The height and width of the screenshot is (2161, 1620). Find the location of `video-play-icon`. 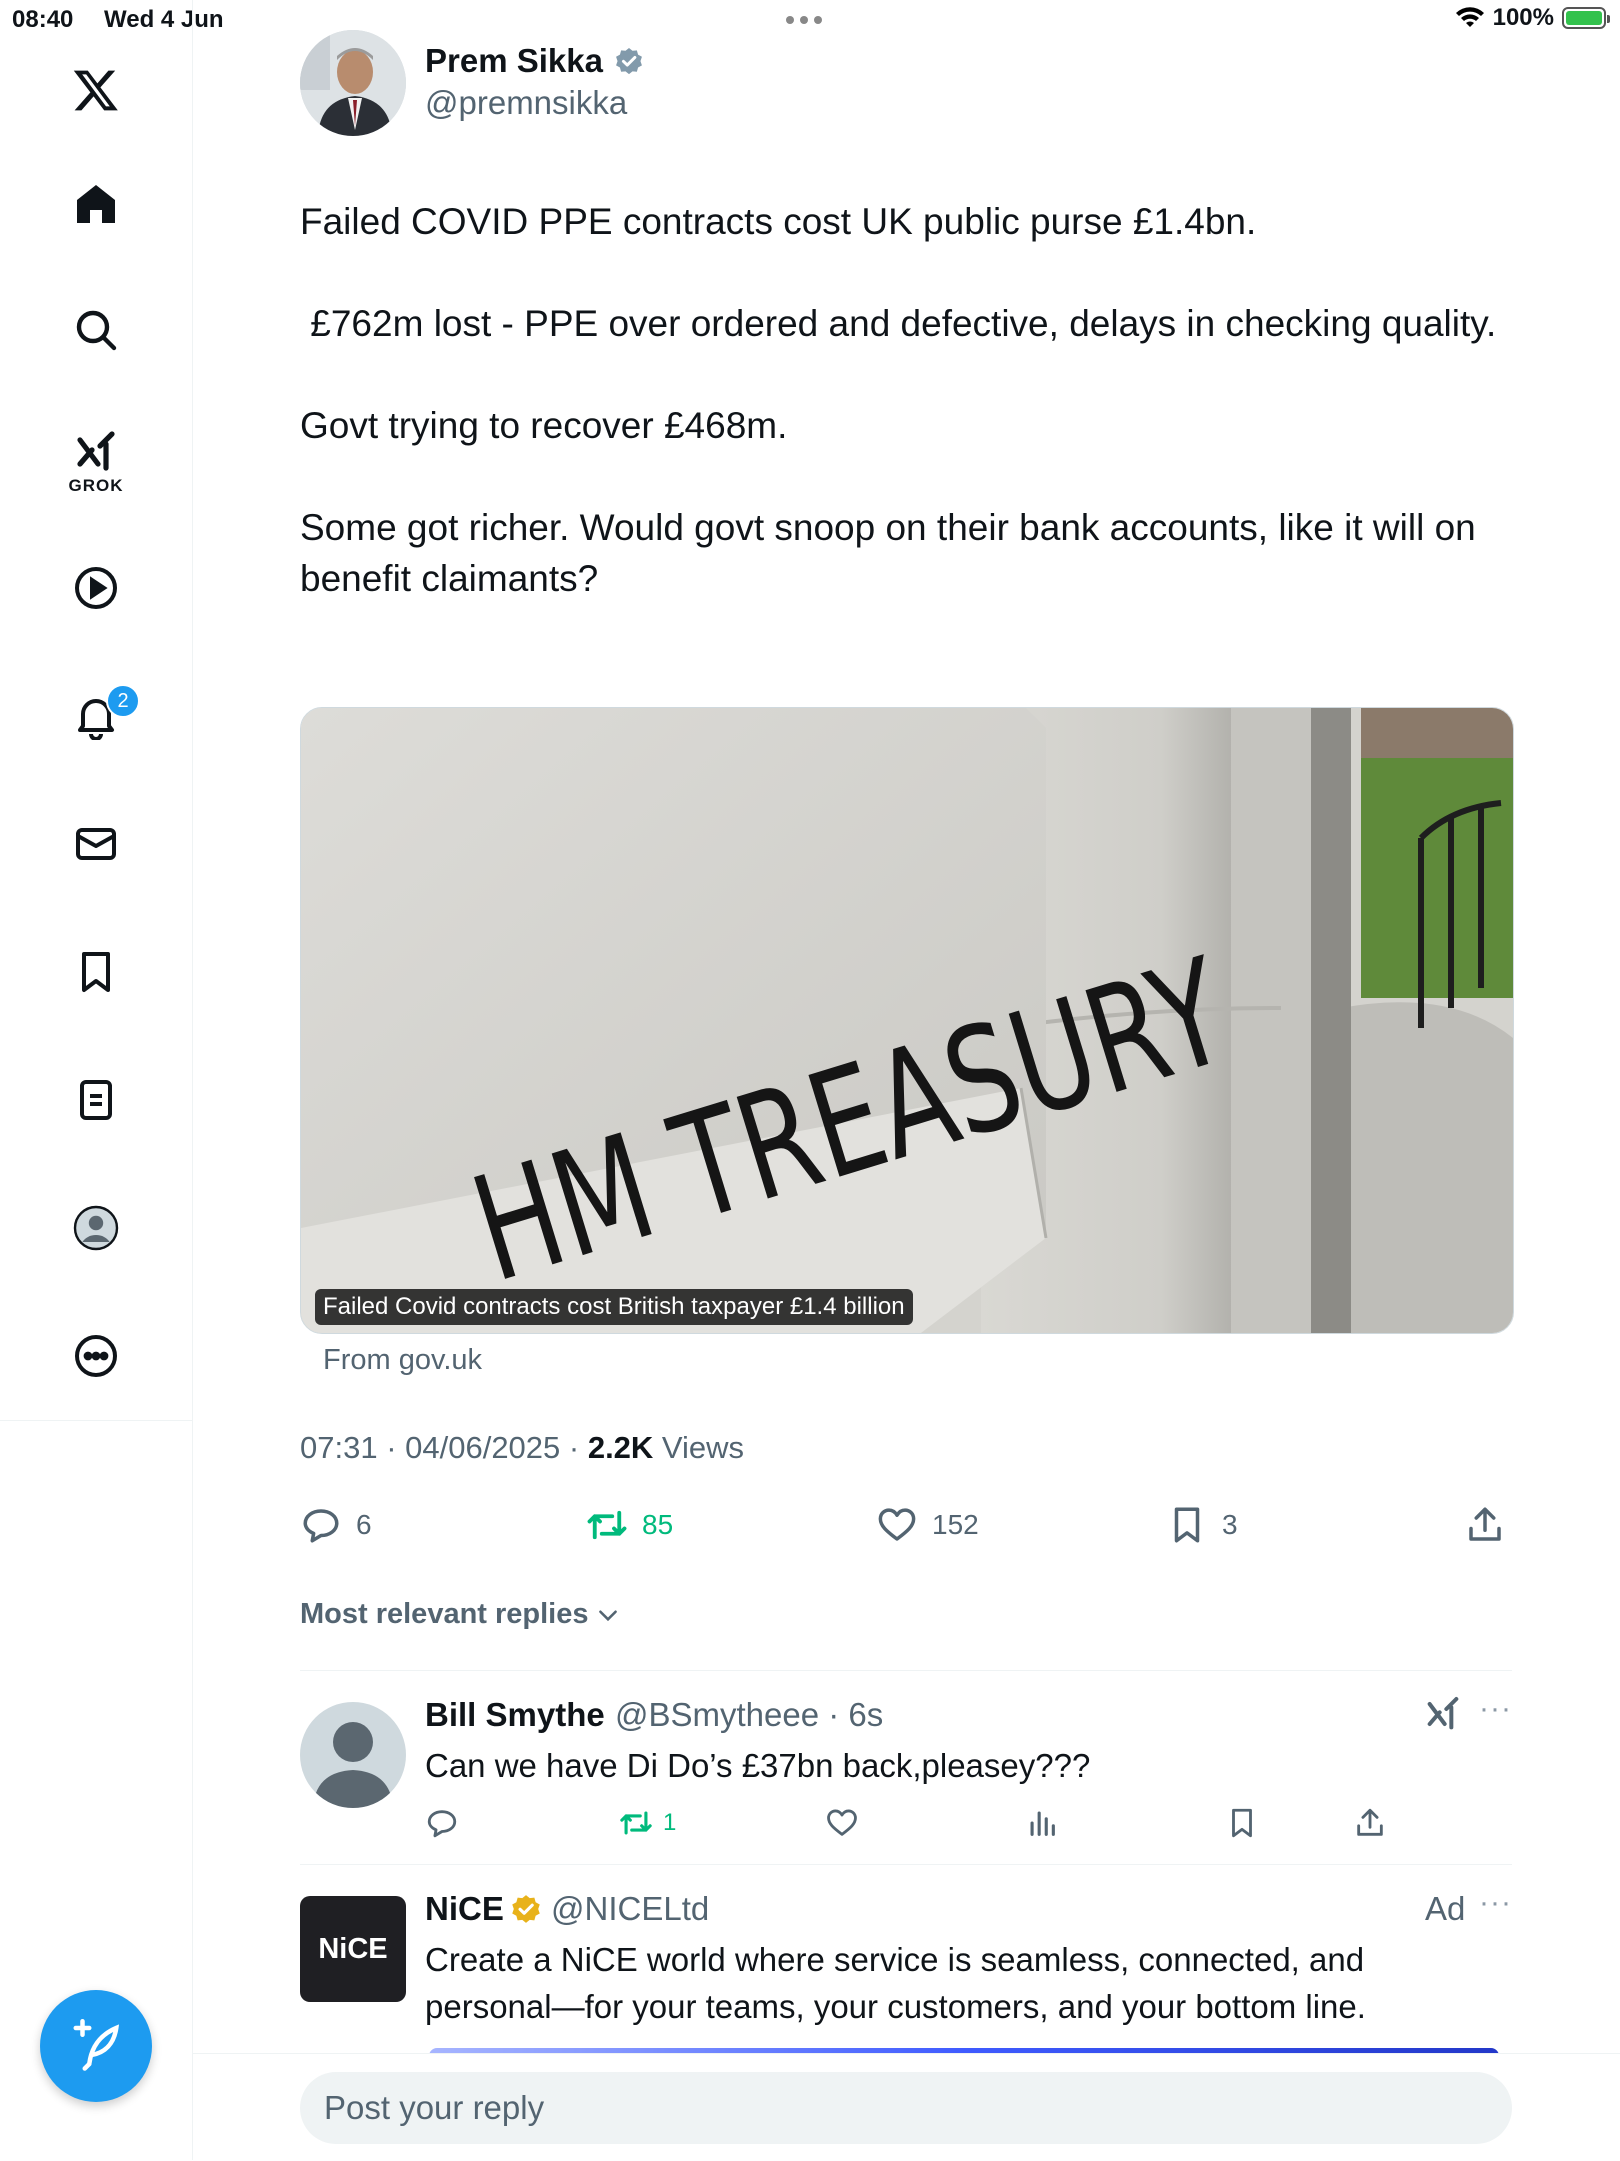

video-play-icon is located at coordinates (96, 588).